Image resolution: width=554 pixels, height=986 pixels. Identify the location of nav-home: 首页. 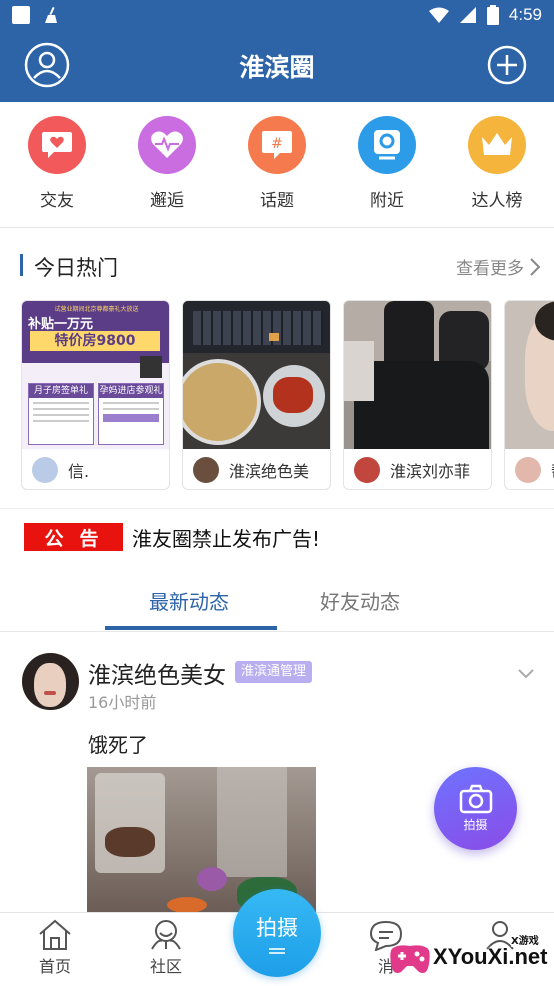
(55, 948).